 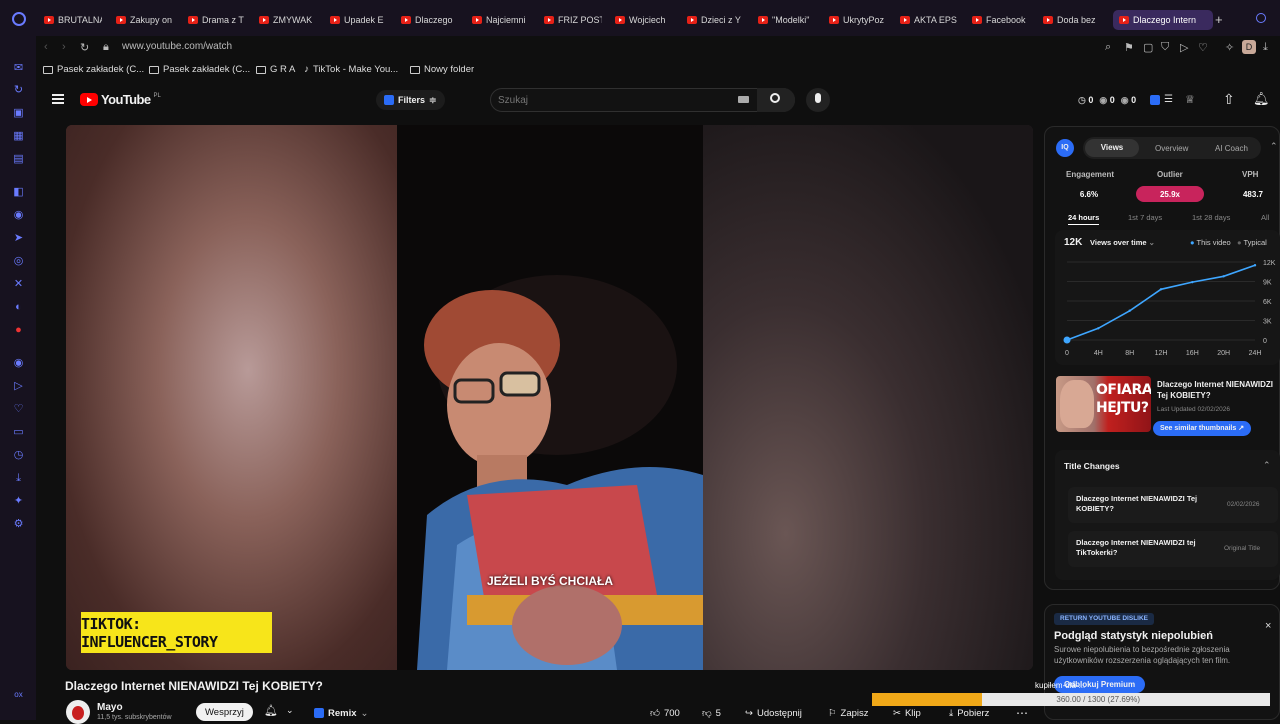 What do you see at coordinates (18, 330) in the screenshot?
I see `app-red-icon: ●` at bounding box center [18, 330].